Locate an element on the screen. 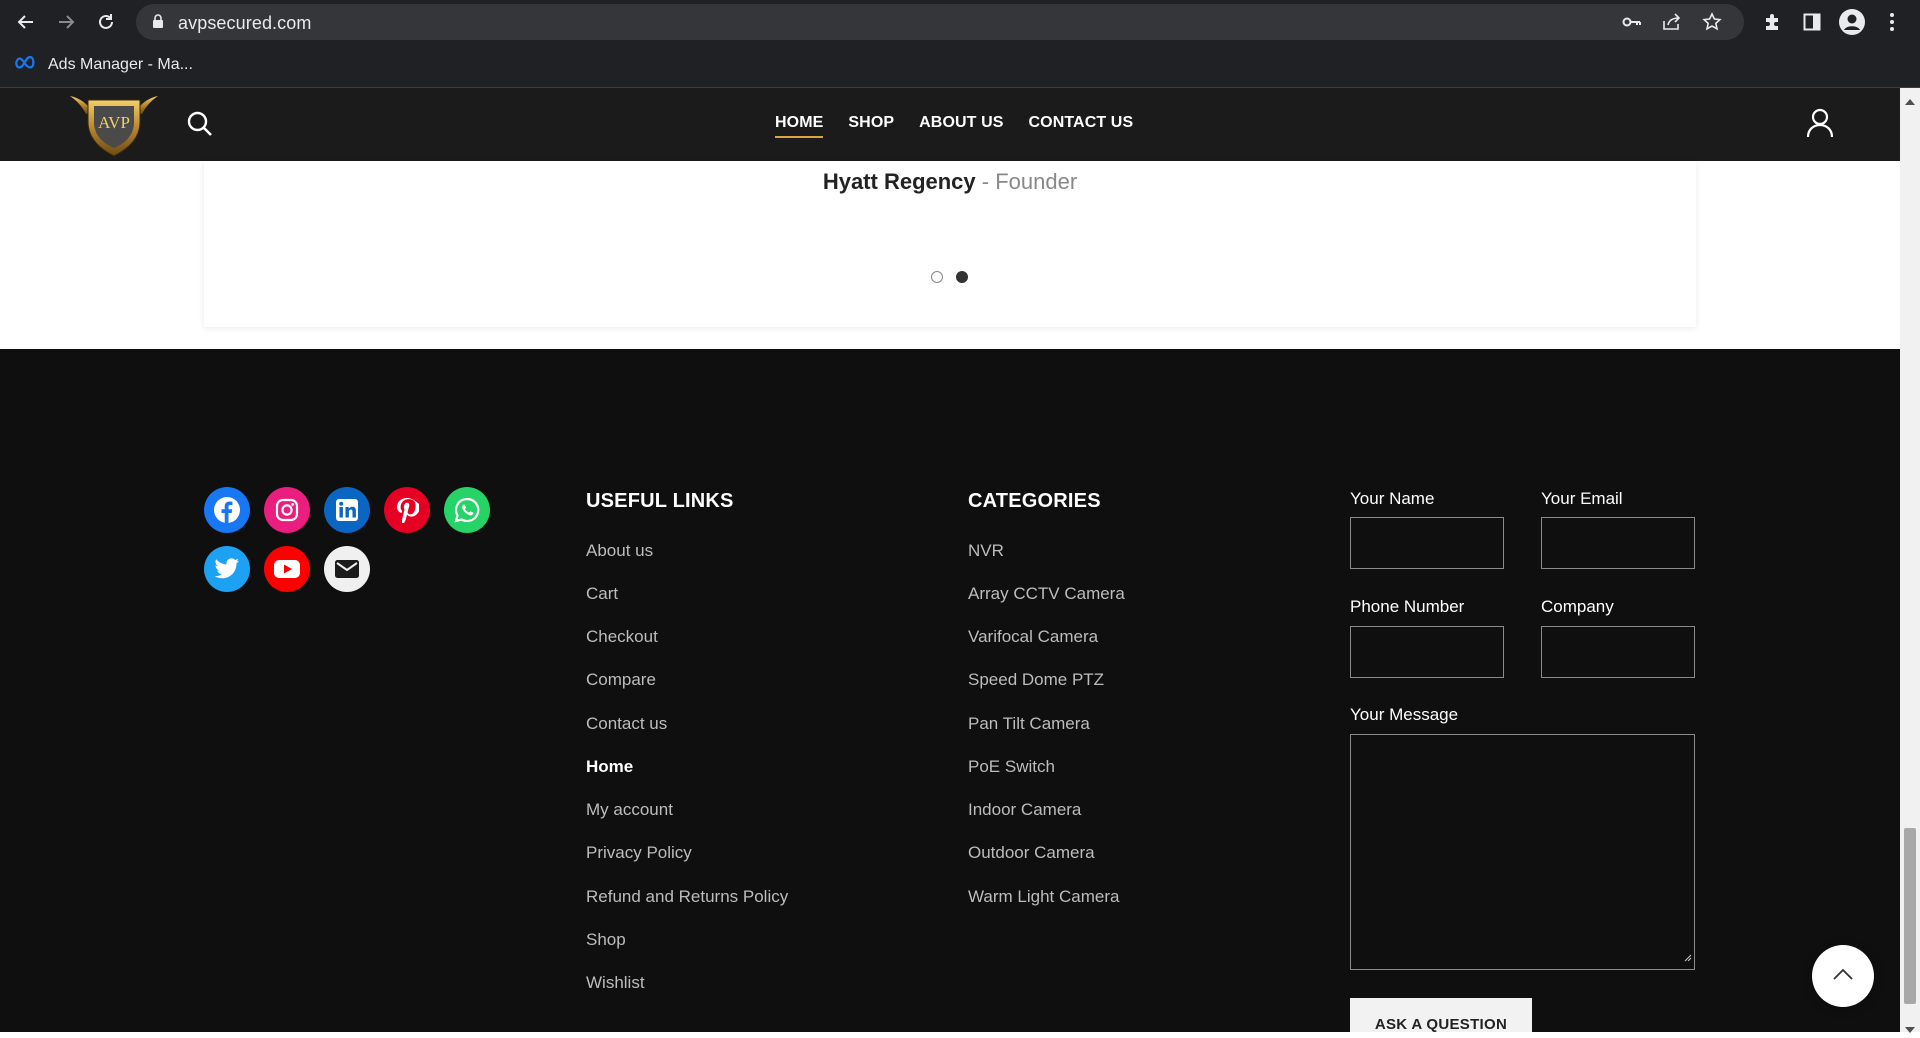 This screenshot has width=1920, height=1038. scroll-down-arrow-icon is located at coordinates (1910, 1029).